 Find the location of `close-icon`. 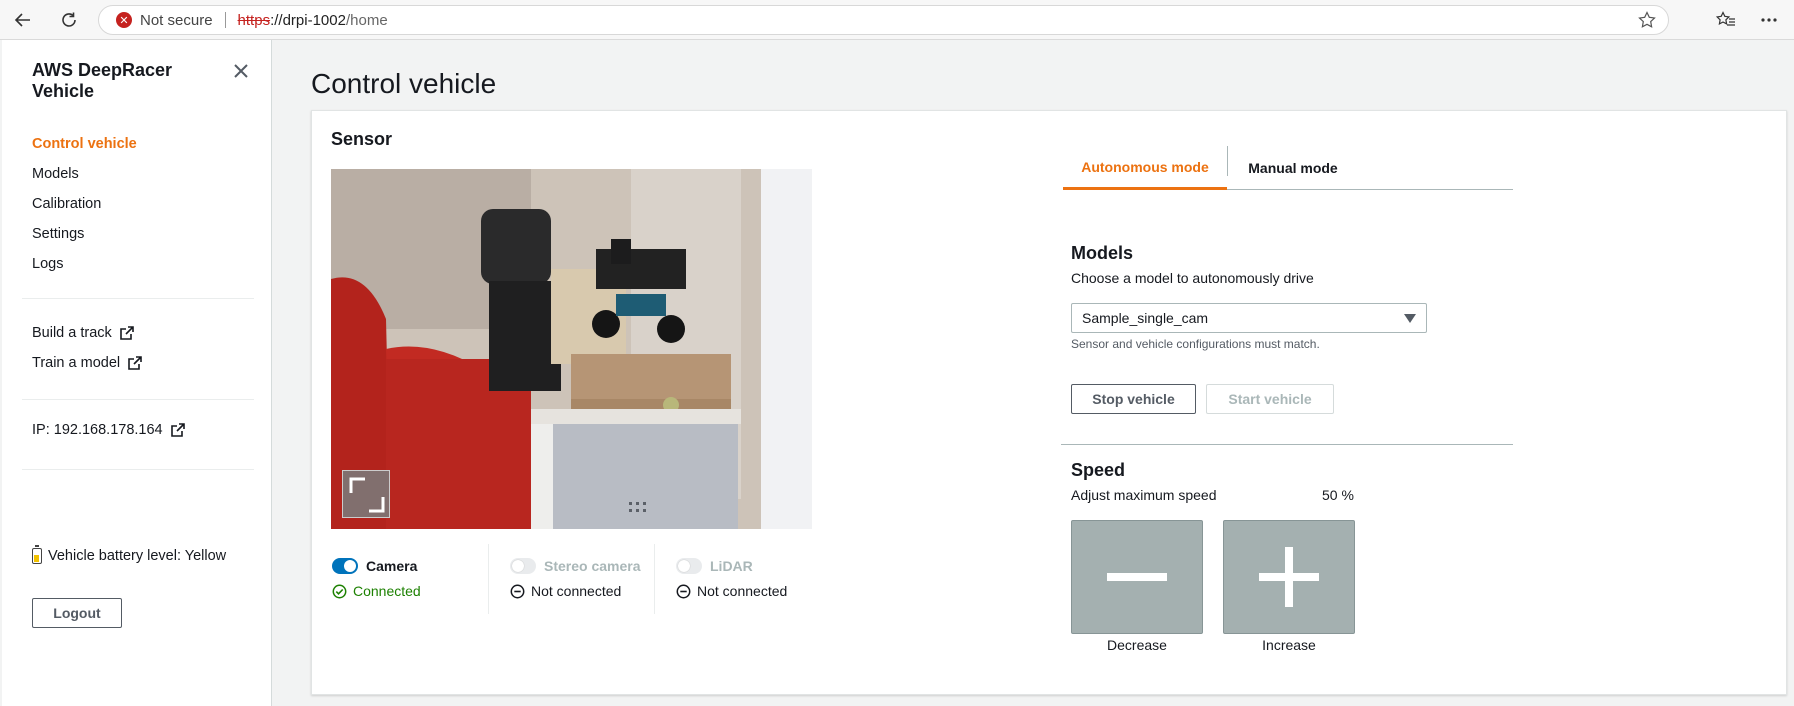

close-icon is located at coordinates (241, 71).